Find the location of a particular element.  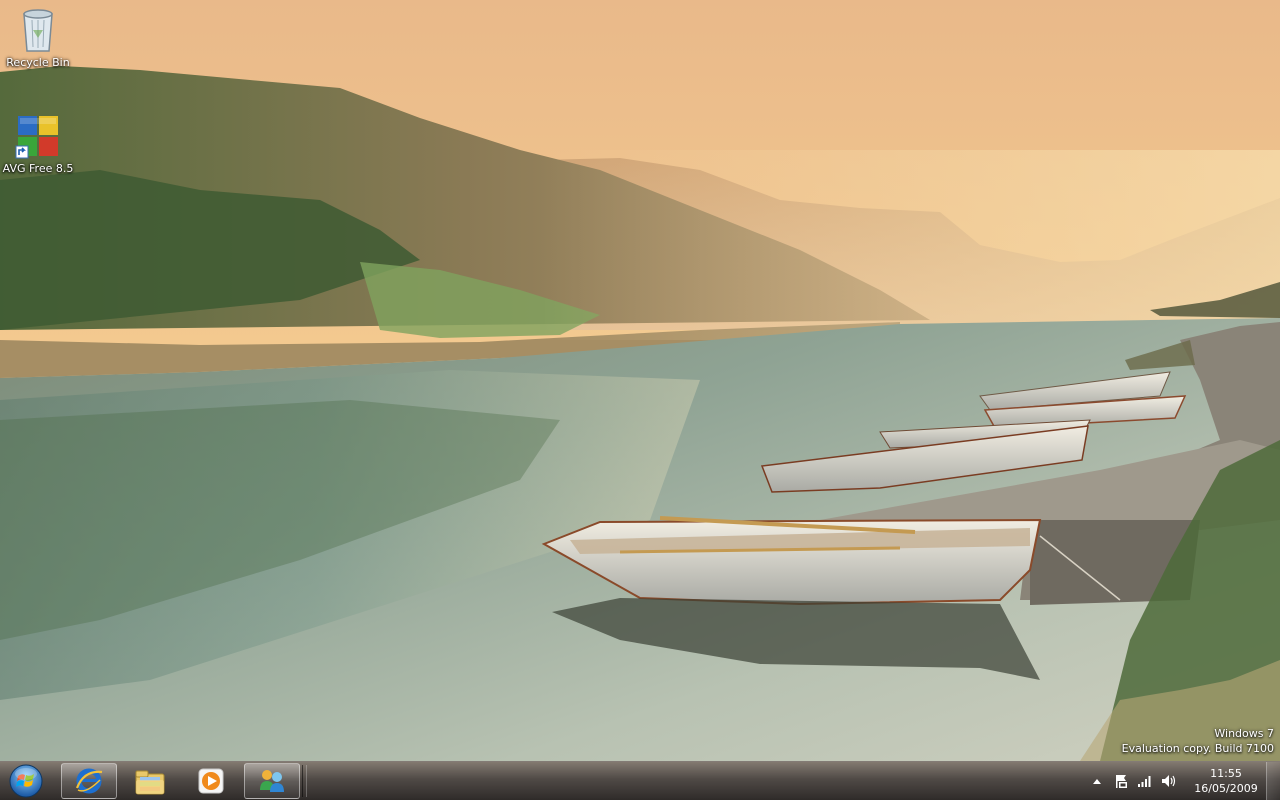

clock-date: 16/05/2009 is located at coordinates (1226, 788).